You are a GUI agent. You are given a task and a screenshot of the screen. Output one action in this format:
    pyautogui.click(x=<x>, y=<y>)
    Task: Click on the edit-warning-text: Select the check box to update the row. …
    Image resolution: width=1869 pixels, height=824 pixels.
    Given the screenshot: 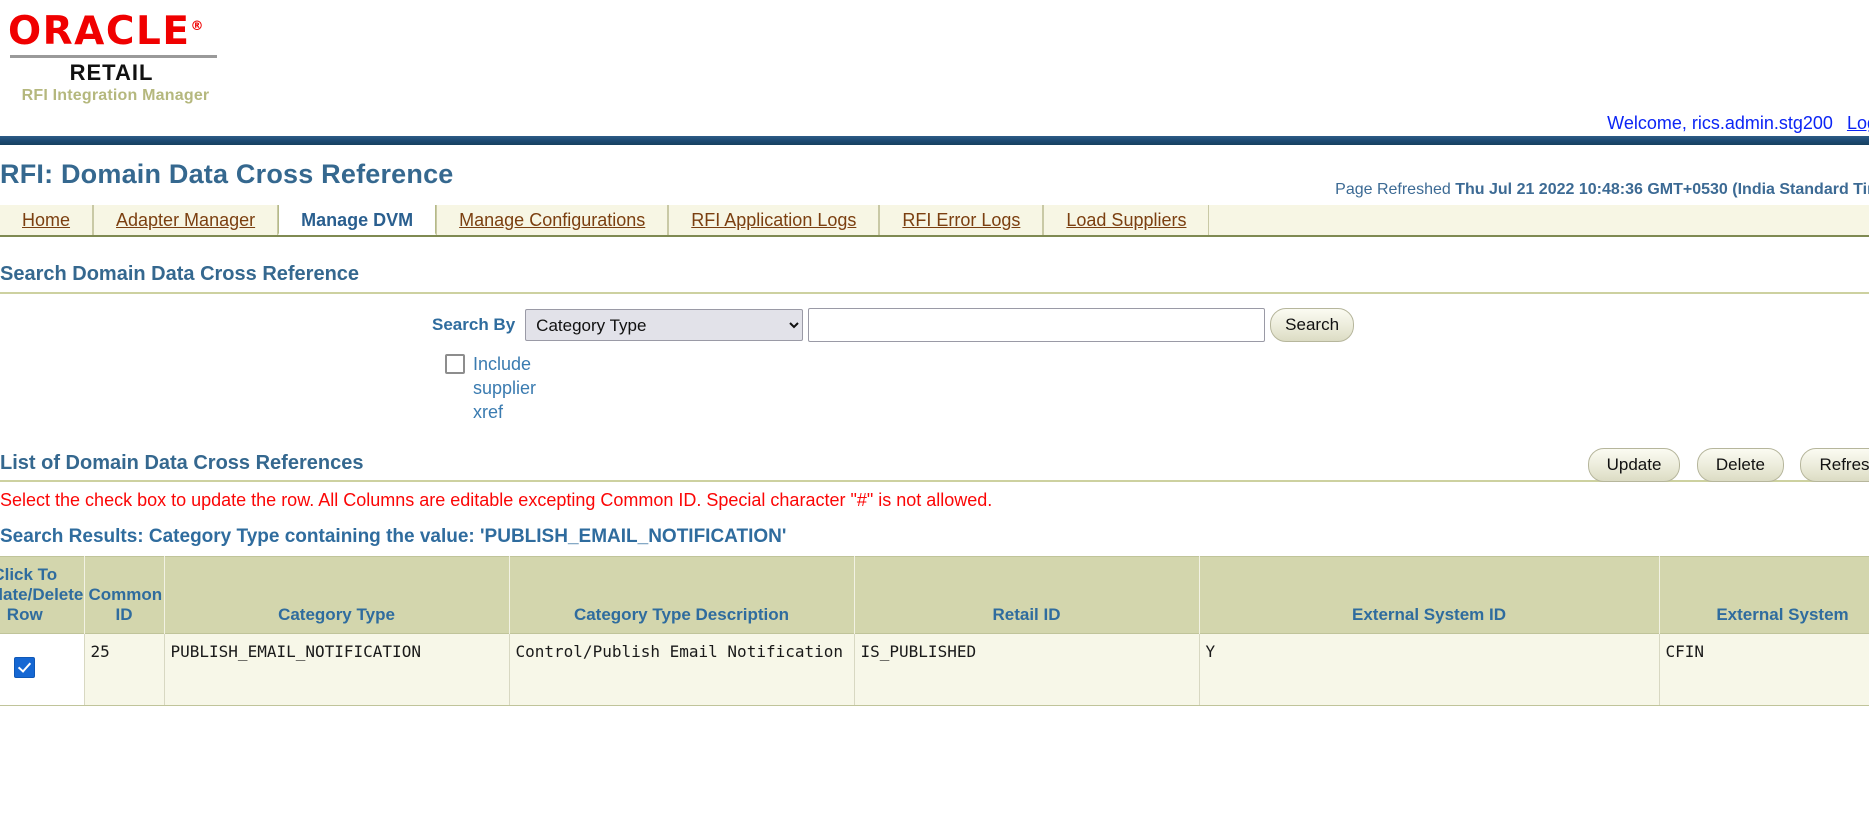 What is the action you would take?
    pyautogui.click(x=496, y=500)
    